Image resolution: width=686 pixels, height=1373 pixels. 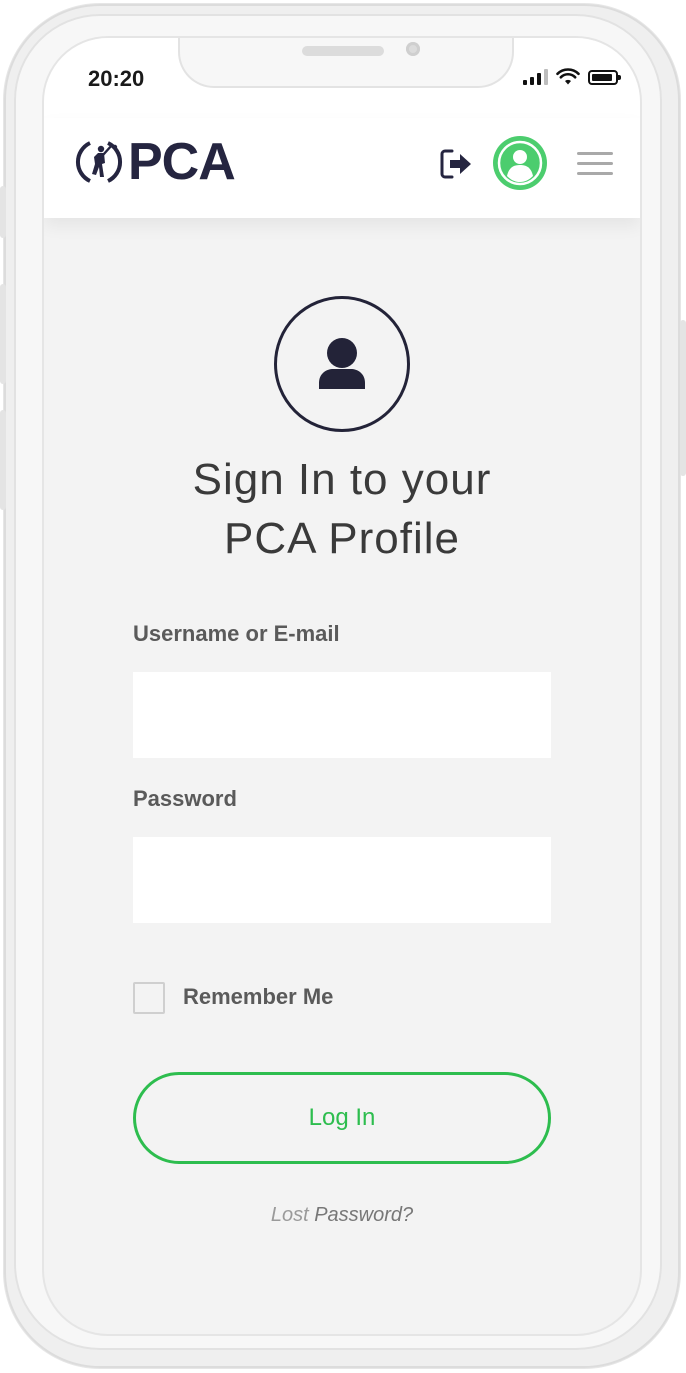 What do you see at coordinates (683, 398) in the screenshot?
I see `phone-power-button` at bounding box center [683, 398].